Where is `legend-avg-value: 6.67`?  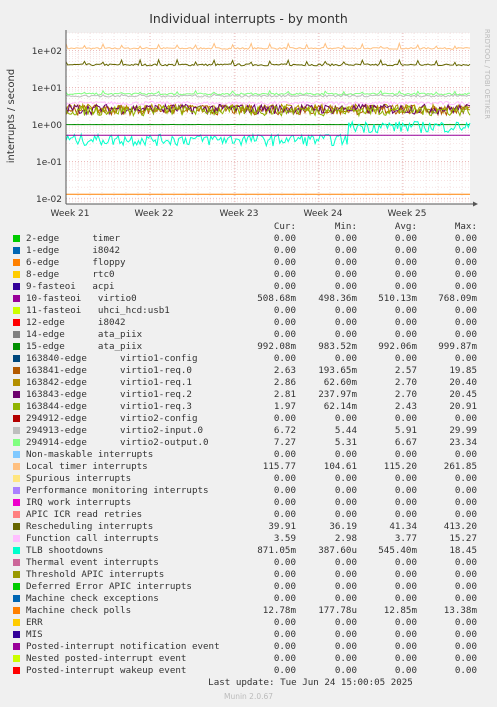
legend-avg-value: 6.67 is located at coordinates (405, 442).